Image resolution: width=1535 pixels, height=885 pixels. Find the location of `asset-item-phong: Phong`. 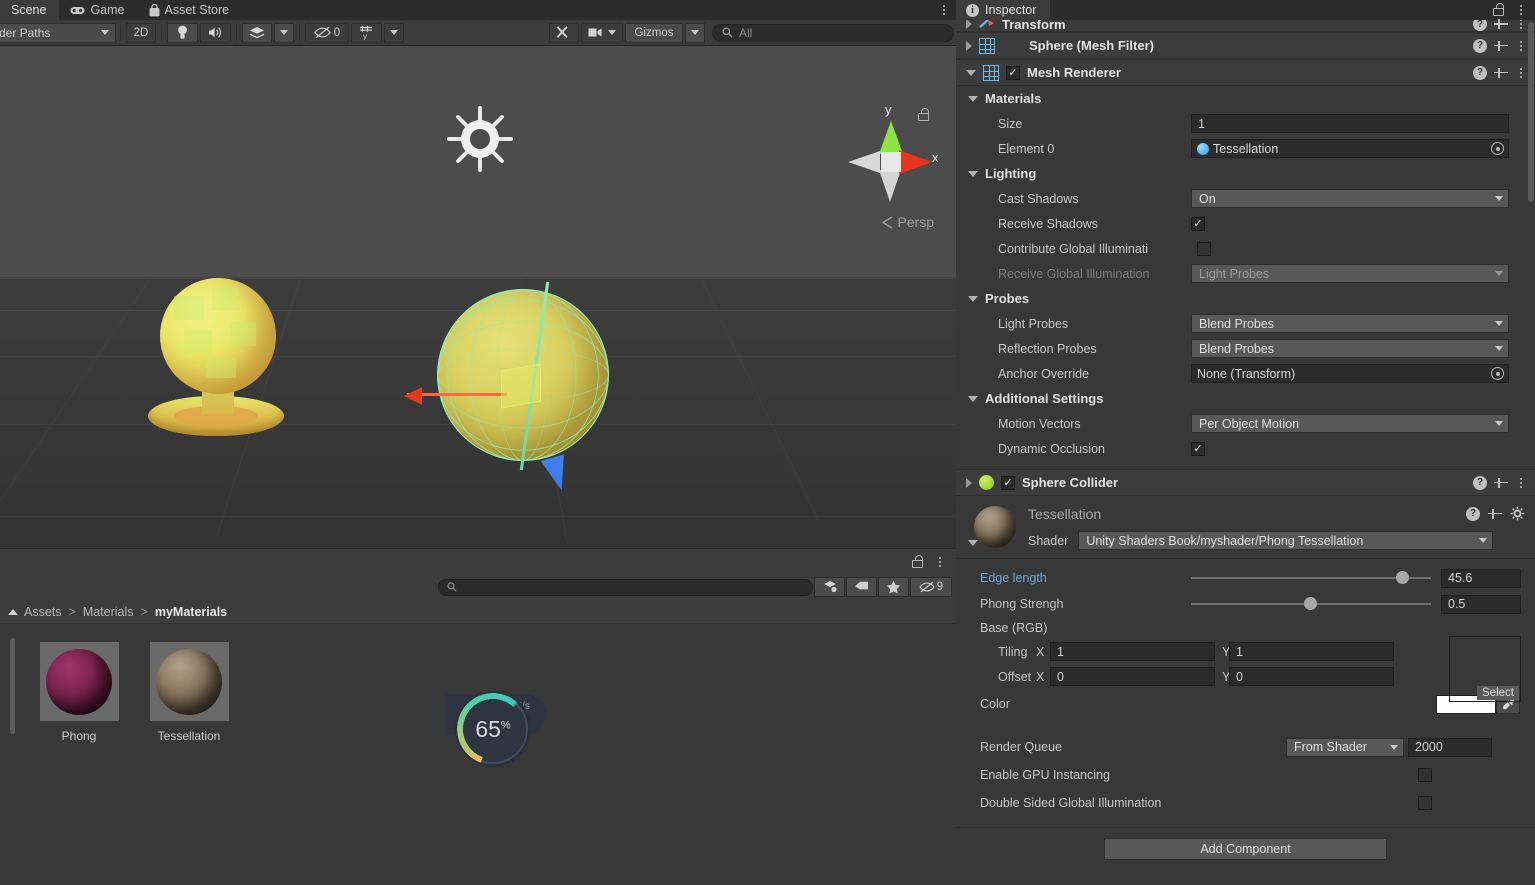

asset-item-phong: Phong is located at coordinates (79, 756).